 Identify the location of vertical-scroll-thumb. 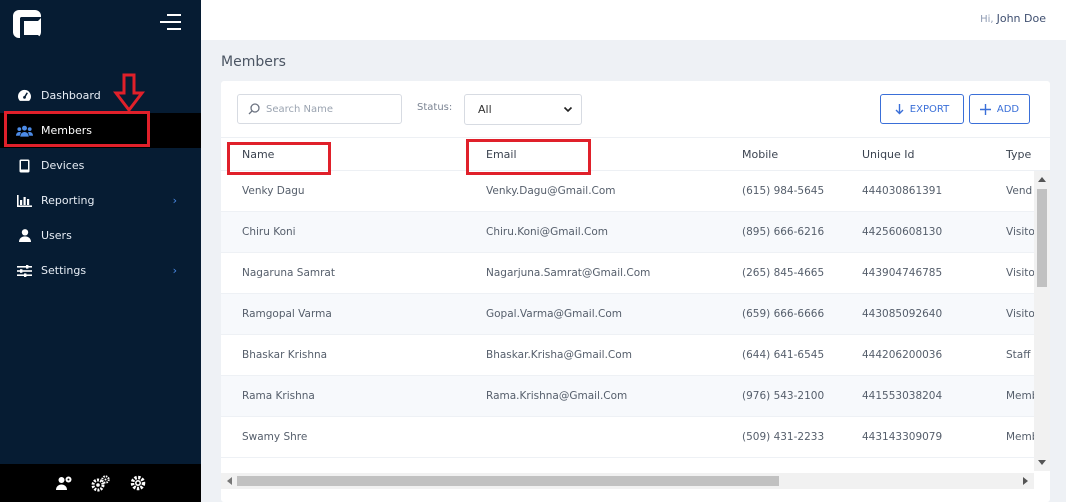
(1042, 238).